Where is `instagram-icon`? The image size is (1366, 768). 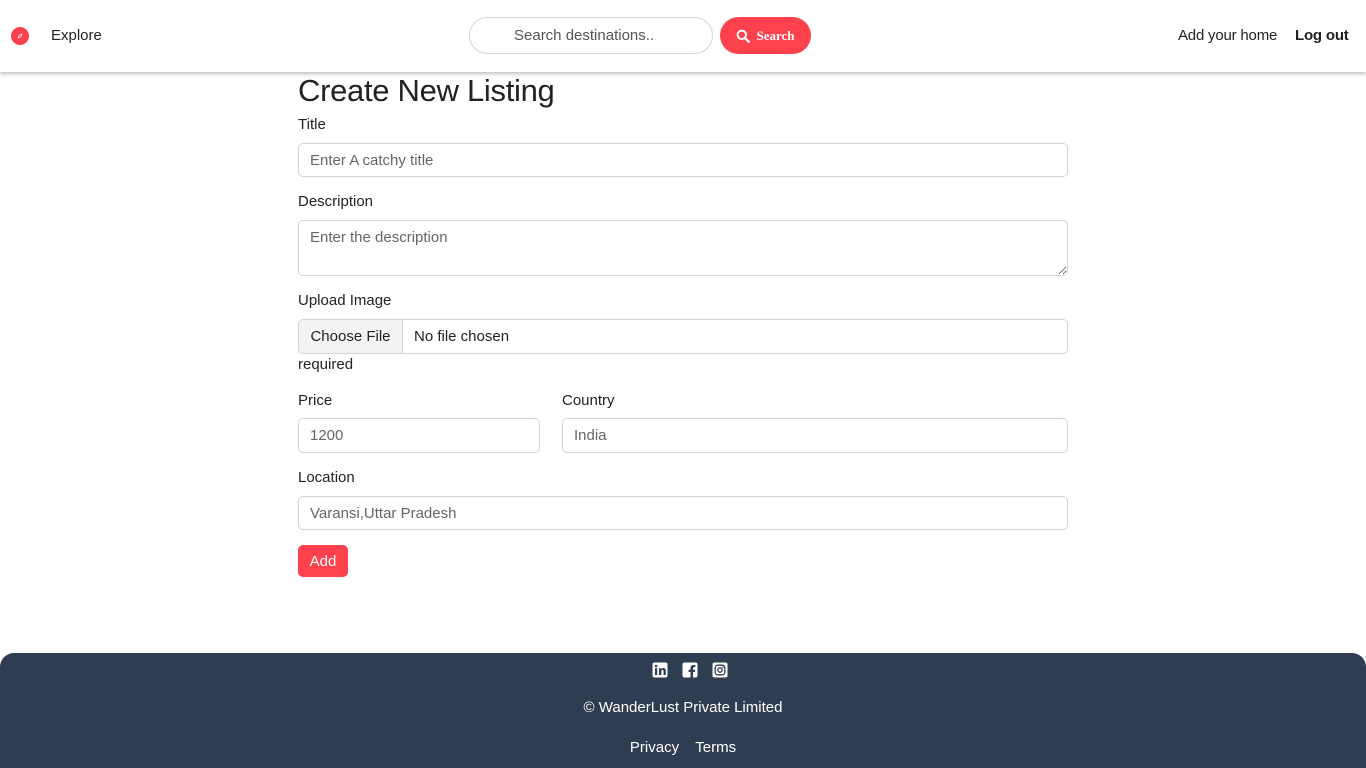
instagram-icon is located at coordinates (720, 670).